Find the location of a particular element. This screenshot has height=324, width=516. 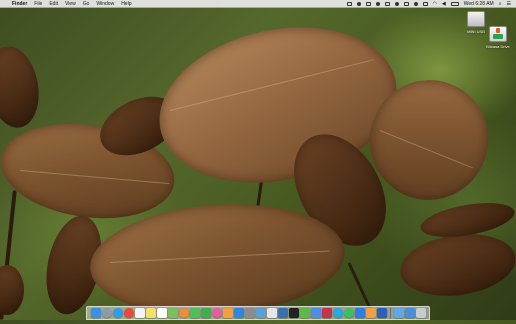

dock-reminders-icon is located at coordinates (161, 313).